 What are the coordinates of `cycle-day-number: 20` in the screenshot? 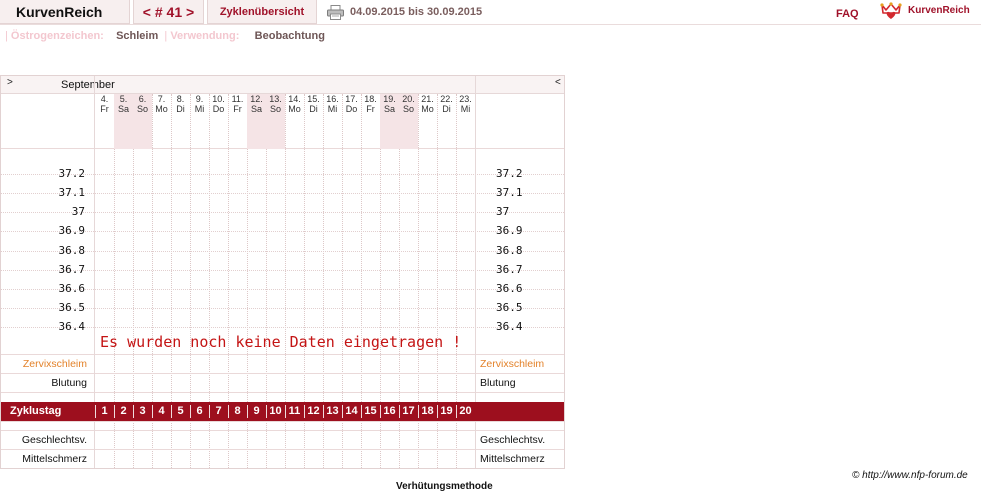 It's located at (465, 411).